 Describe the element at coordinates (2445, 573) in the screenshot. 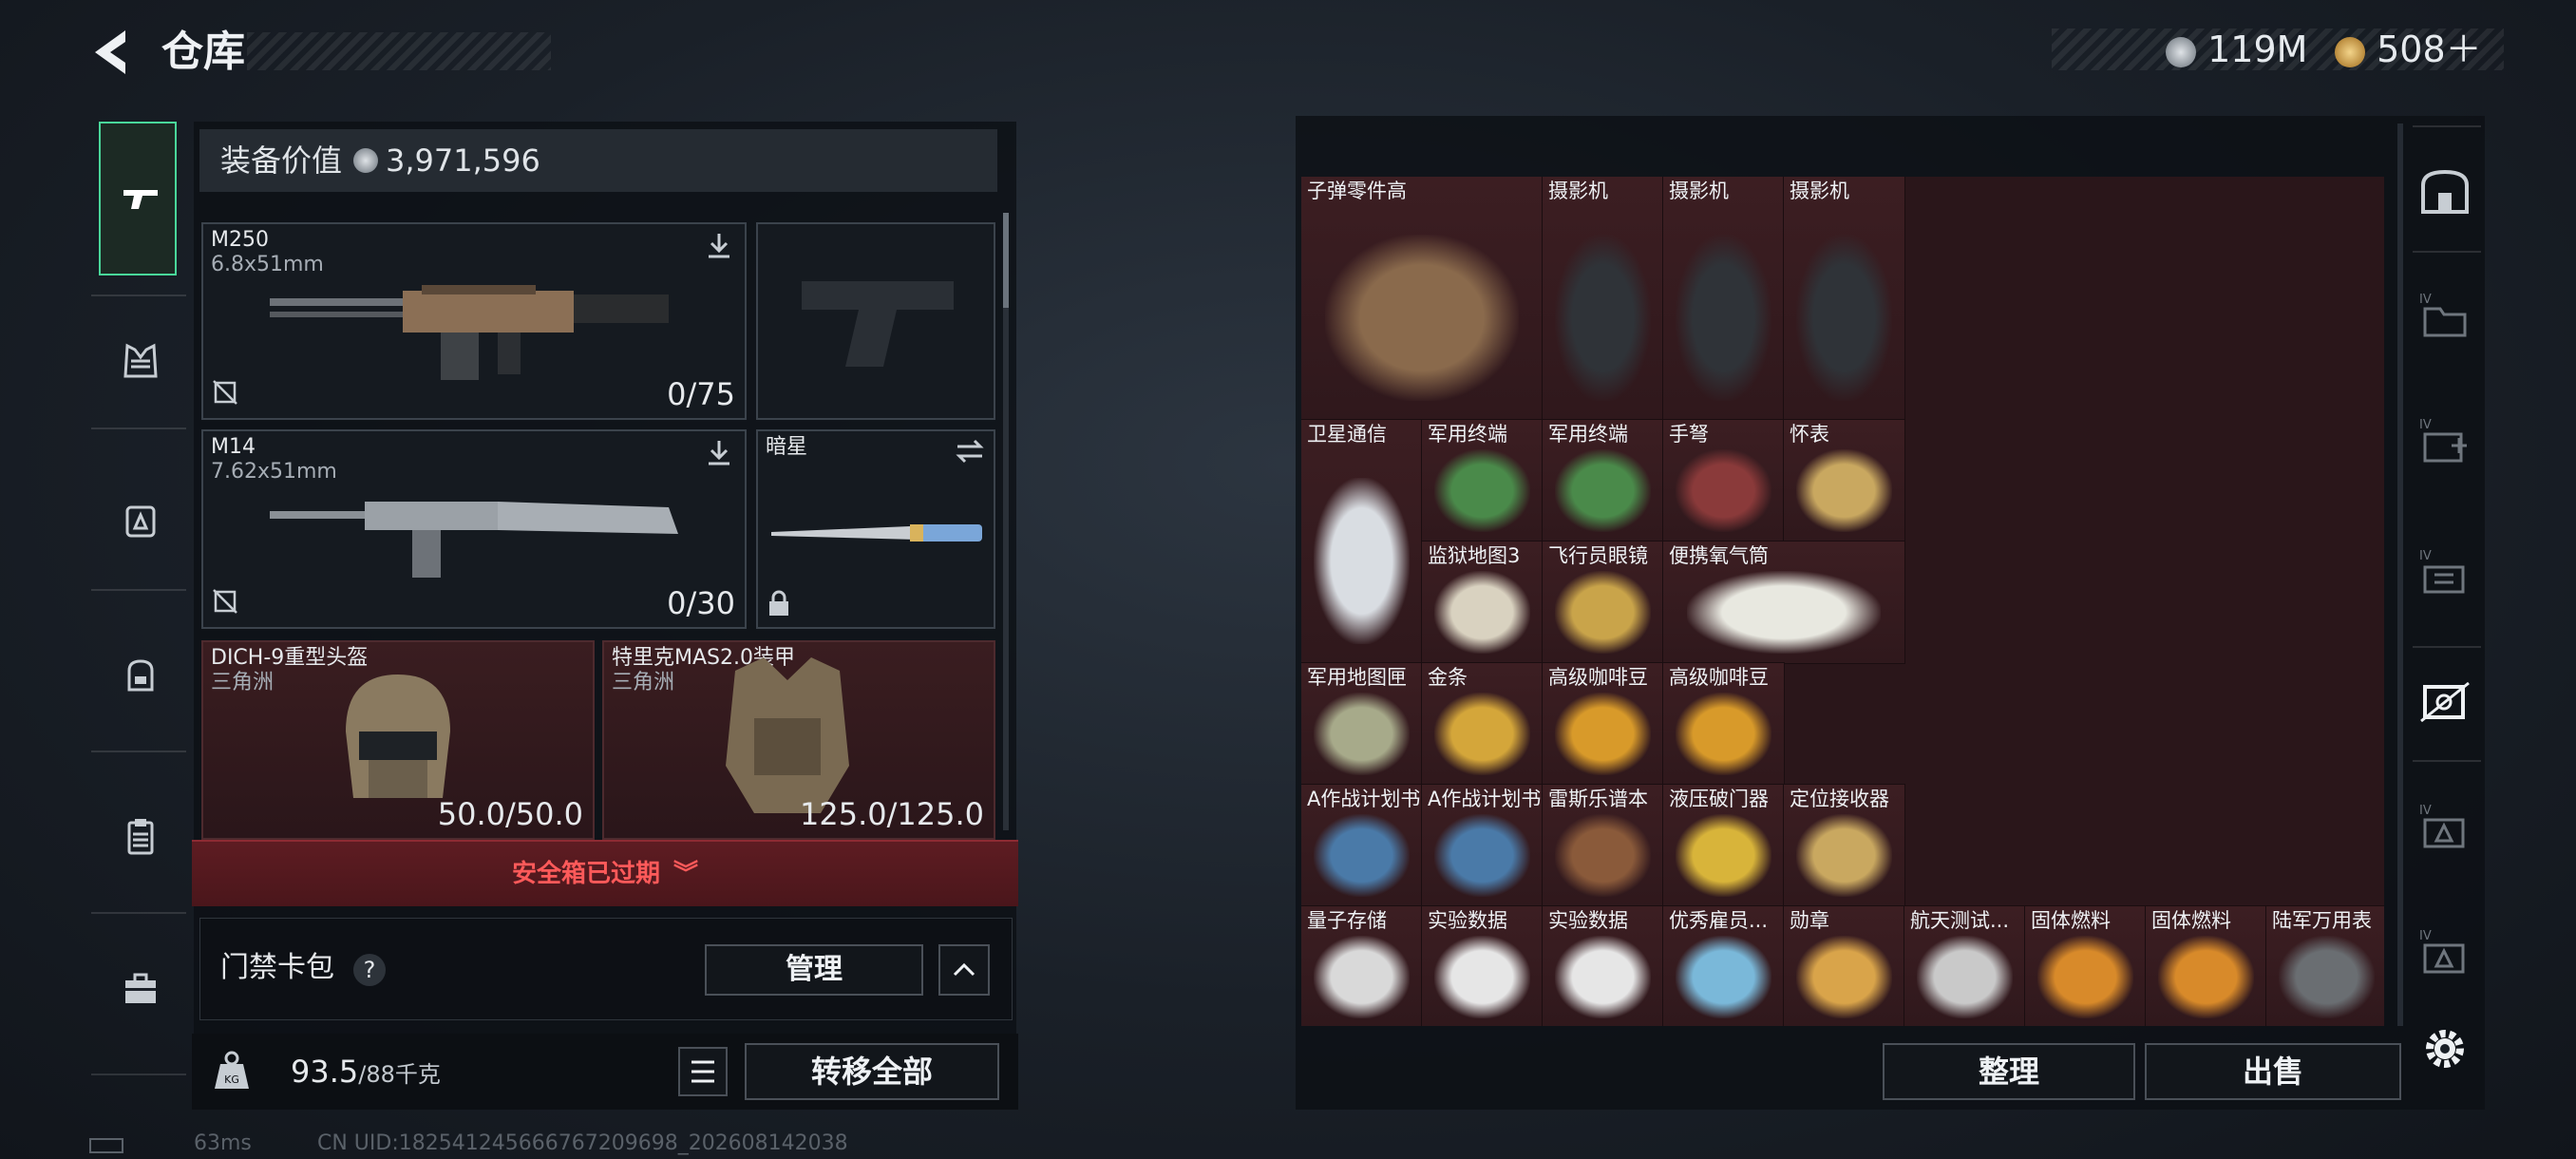

I see `ammo-iv-icon: IV` at that location.